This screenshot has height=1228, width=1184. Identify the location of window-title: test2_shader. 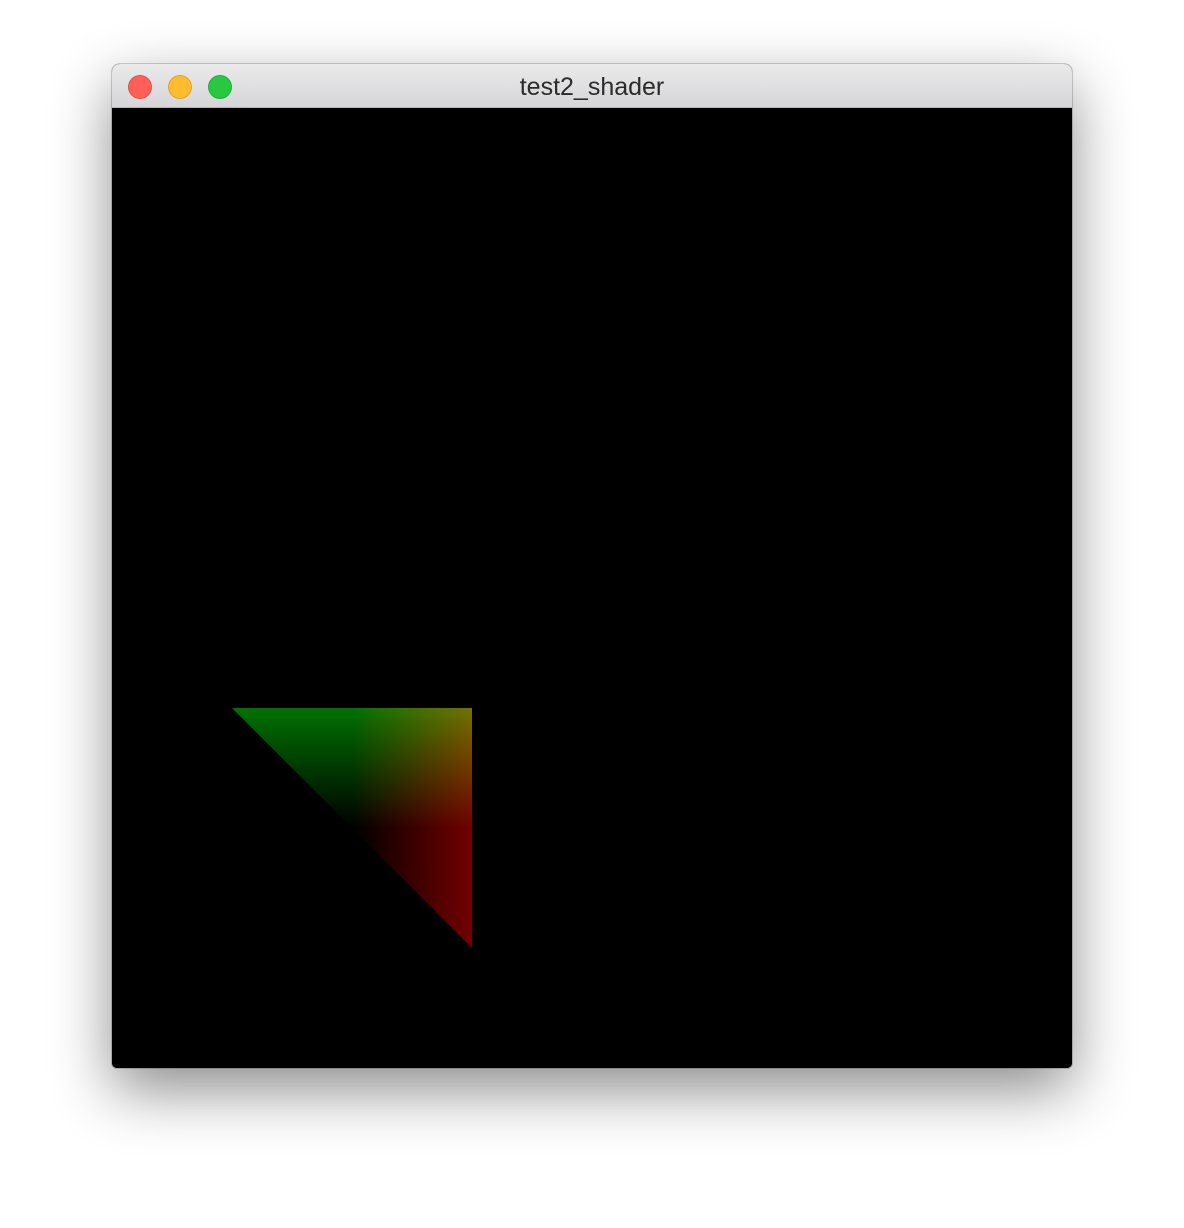
(592, 87).